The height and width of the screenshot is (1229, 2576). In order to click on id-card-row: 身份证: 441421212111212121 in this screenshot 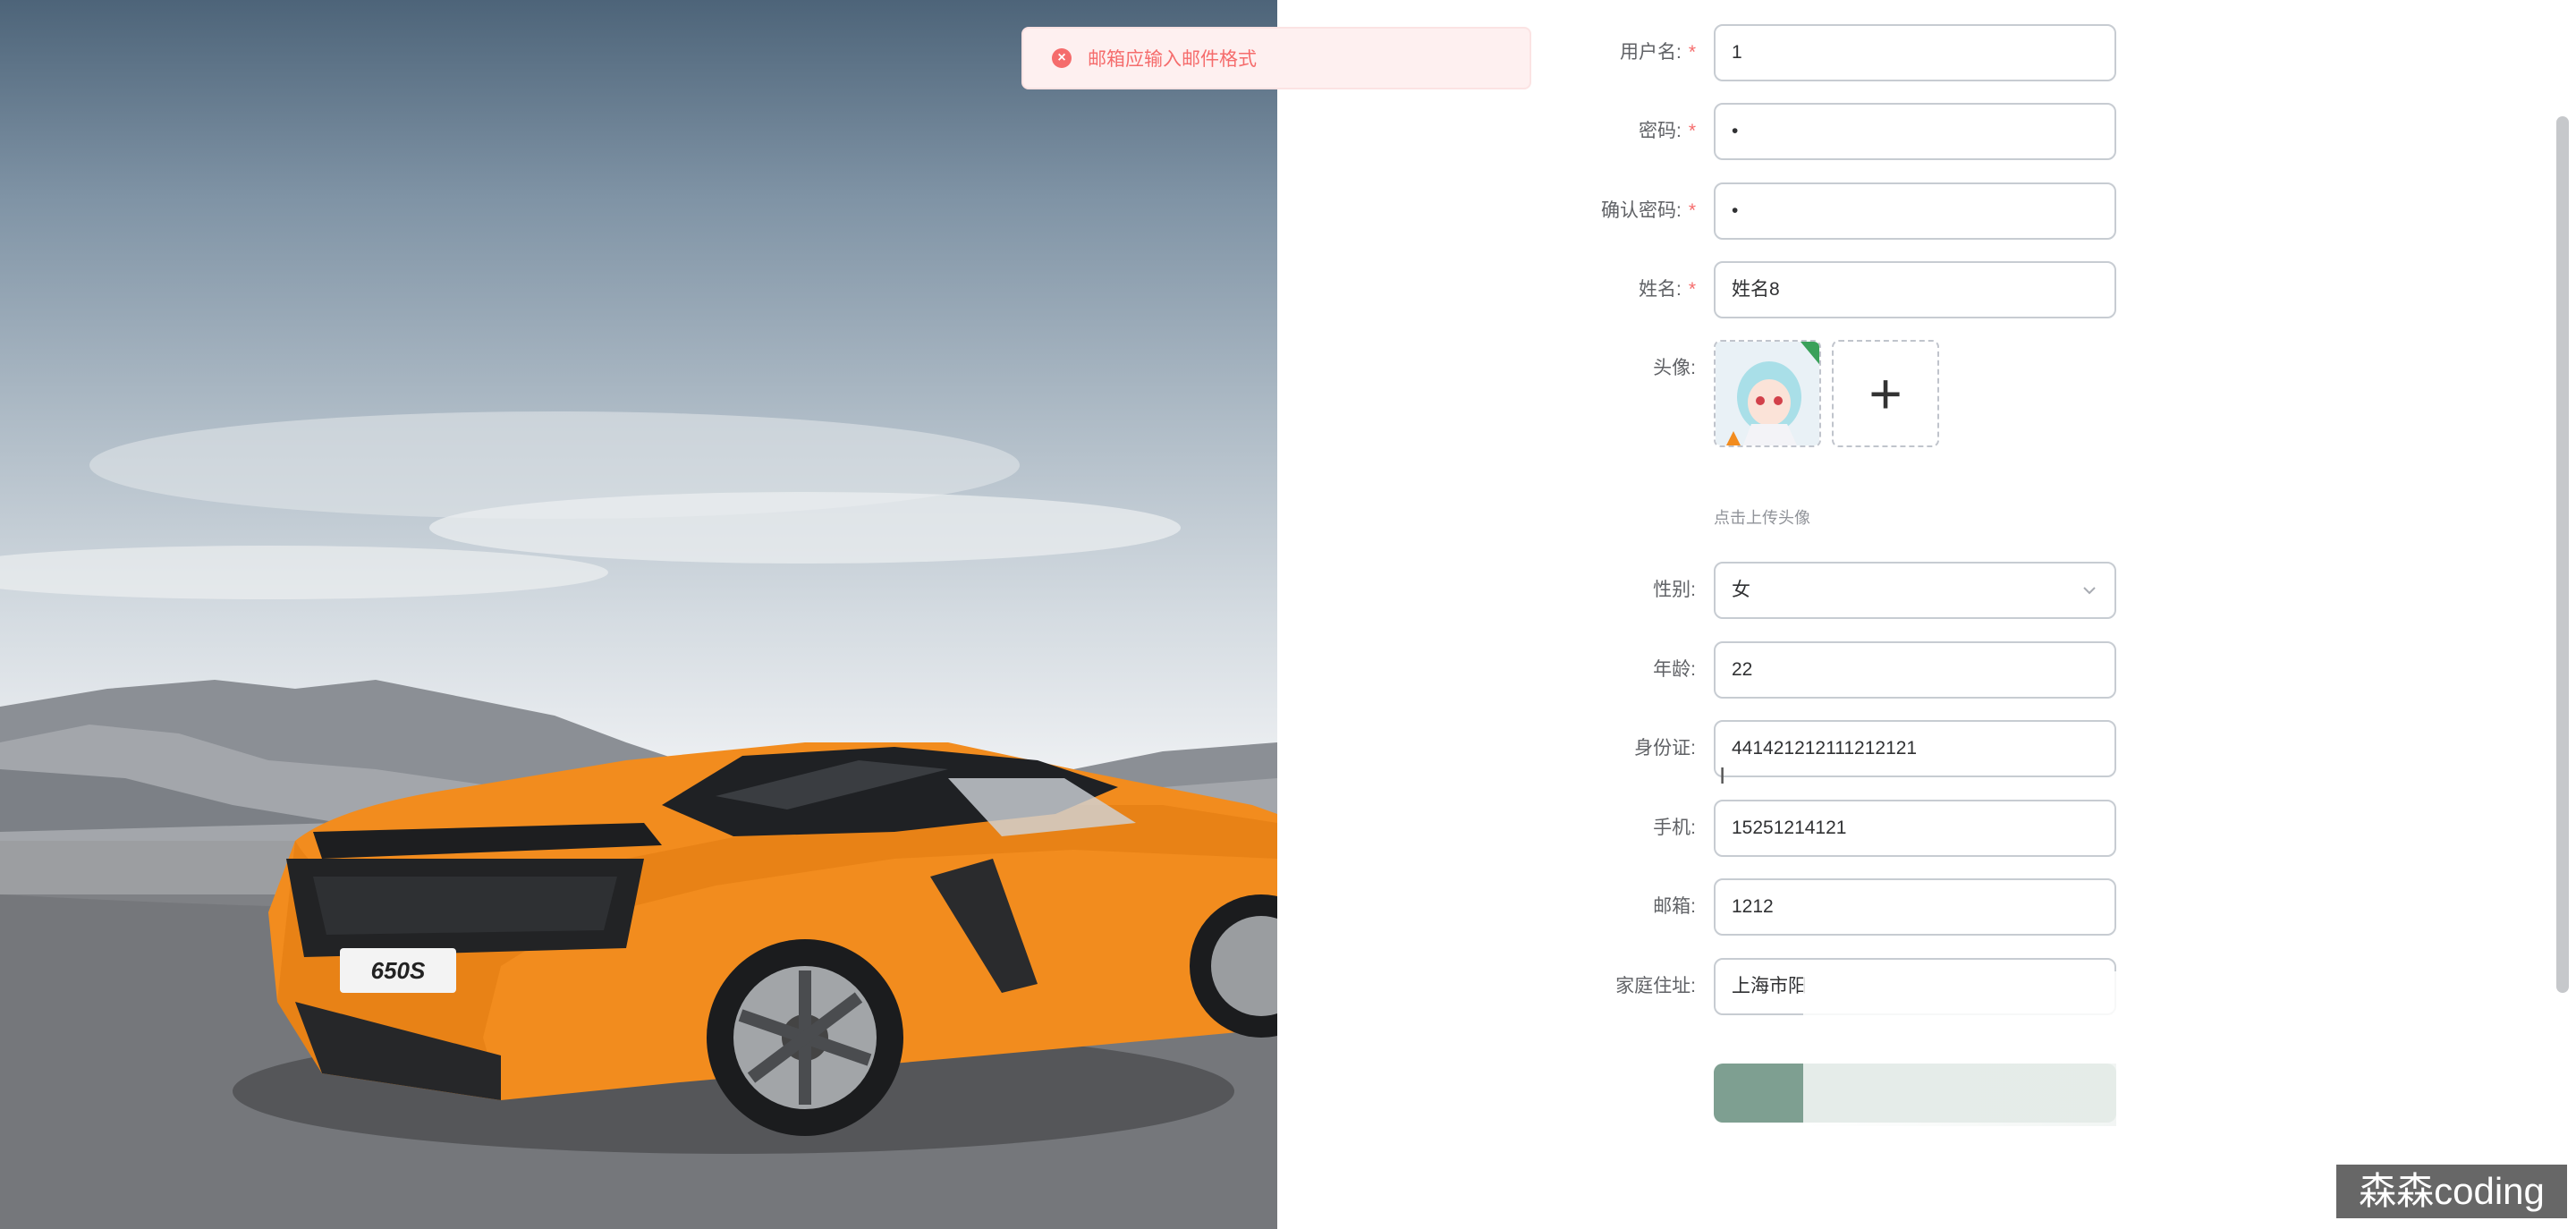, I will do `click(1926, 748)`.